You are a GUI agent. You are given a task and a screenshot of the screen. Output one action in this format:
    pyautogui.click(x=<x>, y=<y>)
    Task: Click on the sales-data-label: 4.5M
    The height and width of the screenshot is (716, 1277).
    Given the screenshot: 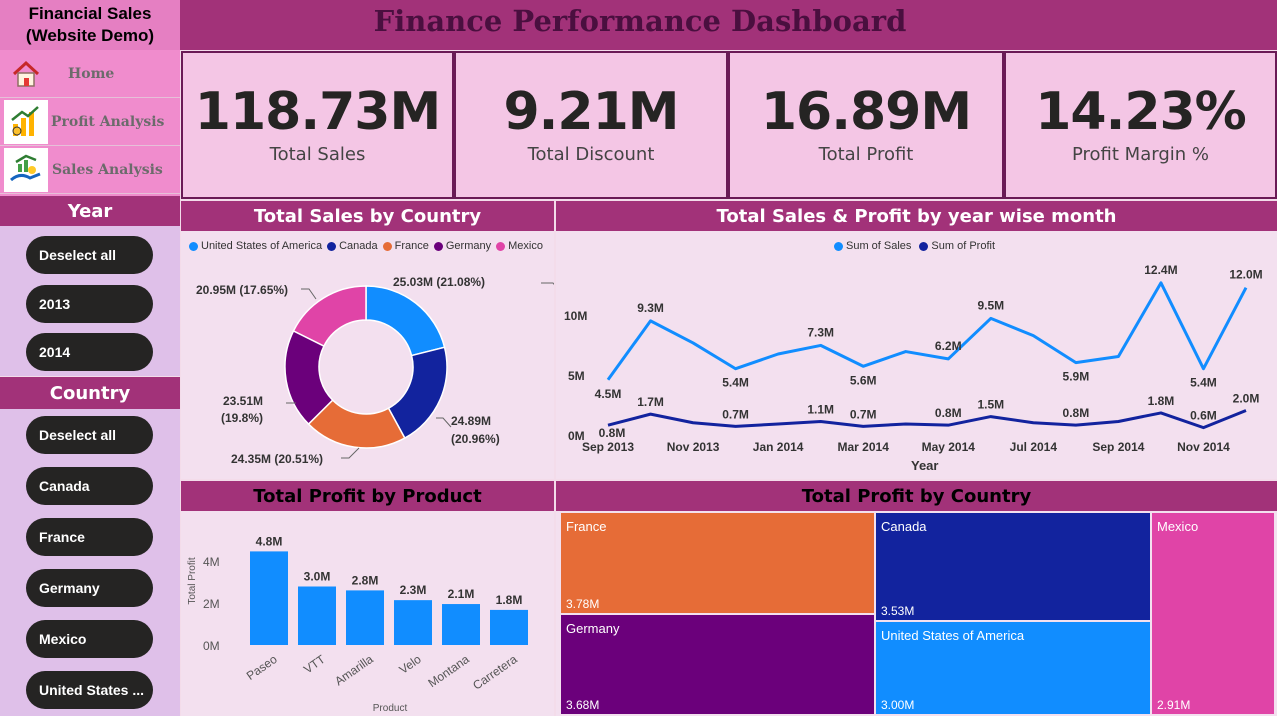 What is the action you would take?
    pyautogui.click(x=608, y=394)
    